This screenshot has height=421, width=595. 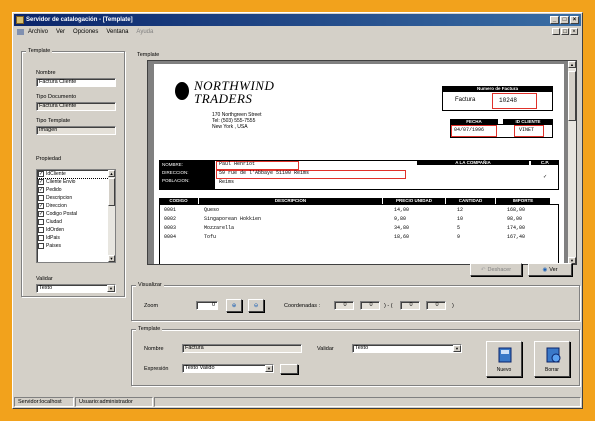 What do you see at coordinates (151, 306) in the screenshot?
I see `zoom-label: Zoom` at bounding box center [151, 306].